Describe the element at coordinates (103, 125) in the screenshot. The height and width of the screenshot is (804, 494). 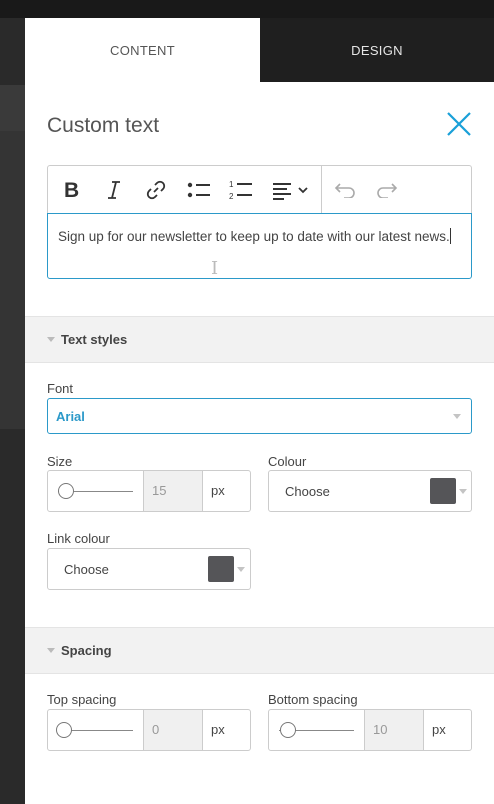
I see `panel-title: Custom text` at that location.